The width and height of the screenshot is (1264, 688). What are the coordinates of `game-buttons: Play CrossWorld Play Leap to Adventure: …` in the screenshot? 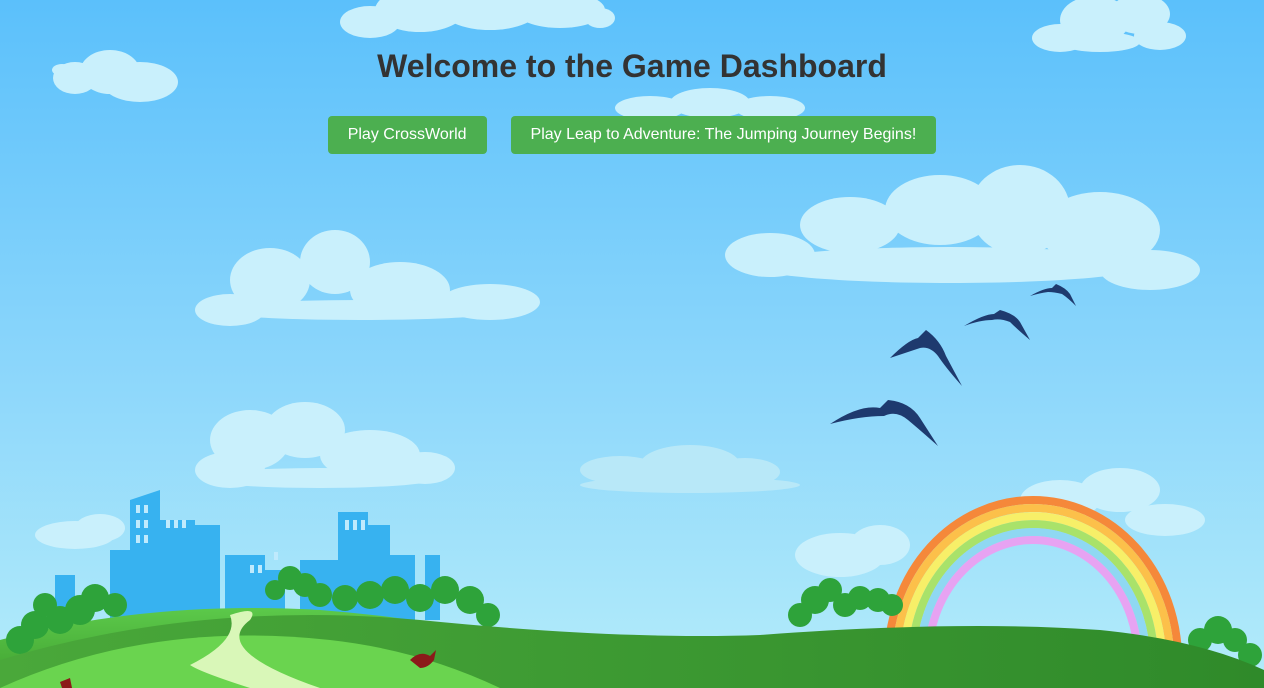 It's located at (632, 135).